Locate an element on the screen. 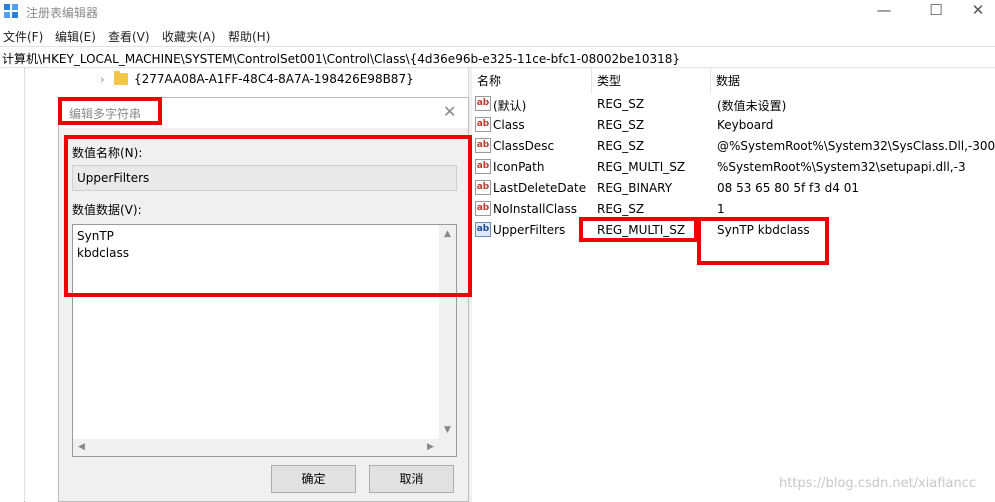 The height and width of the screenshot is (502, 995). value-row: ab Class REG_SZ Keyboard is located at coordinates (733, 125).